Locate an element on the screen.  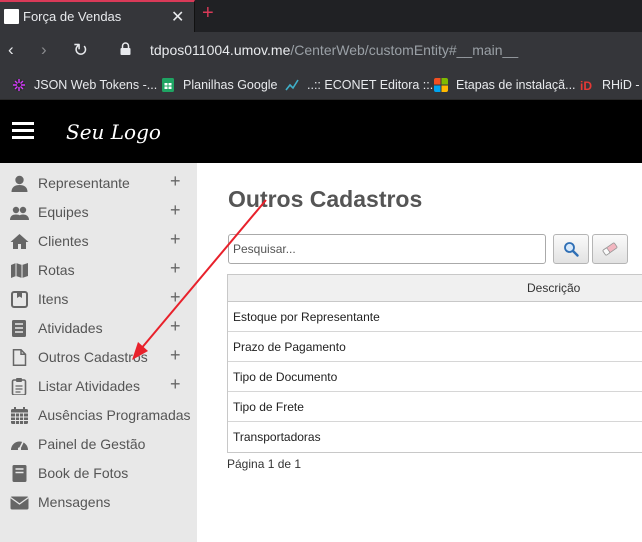
sidebar-item-mensagens: Mensagens is located at coordinates (98, 502).